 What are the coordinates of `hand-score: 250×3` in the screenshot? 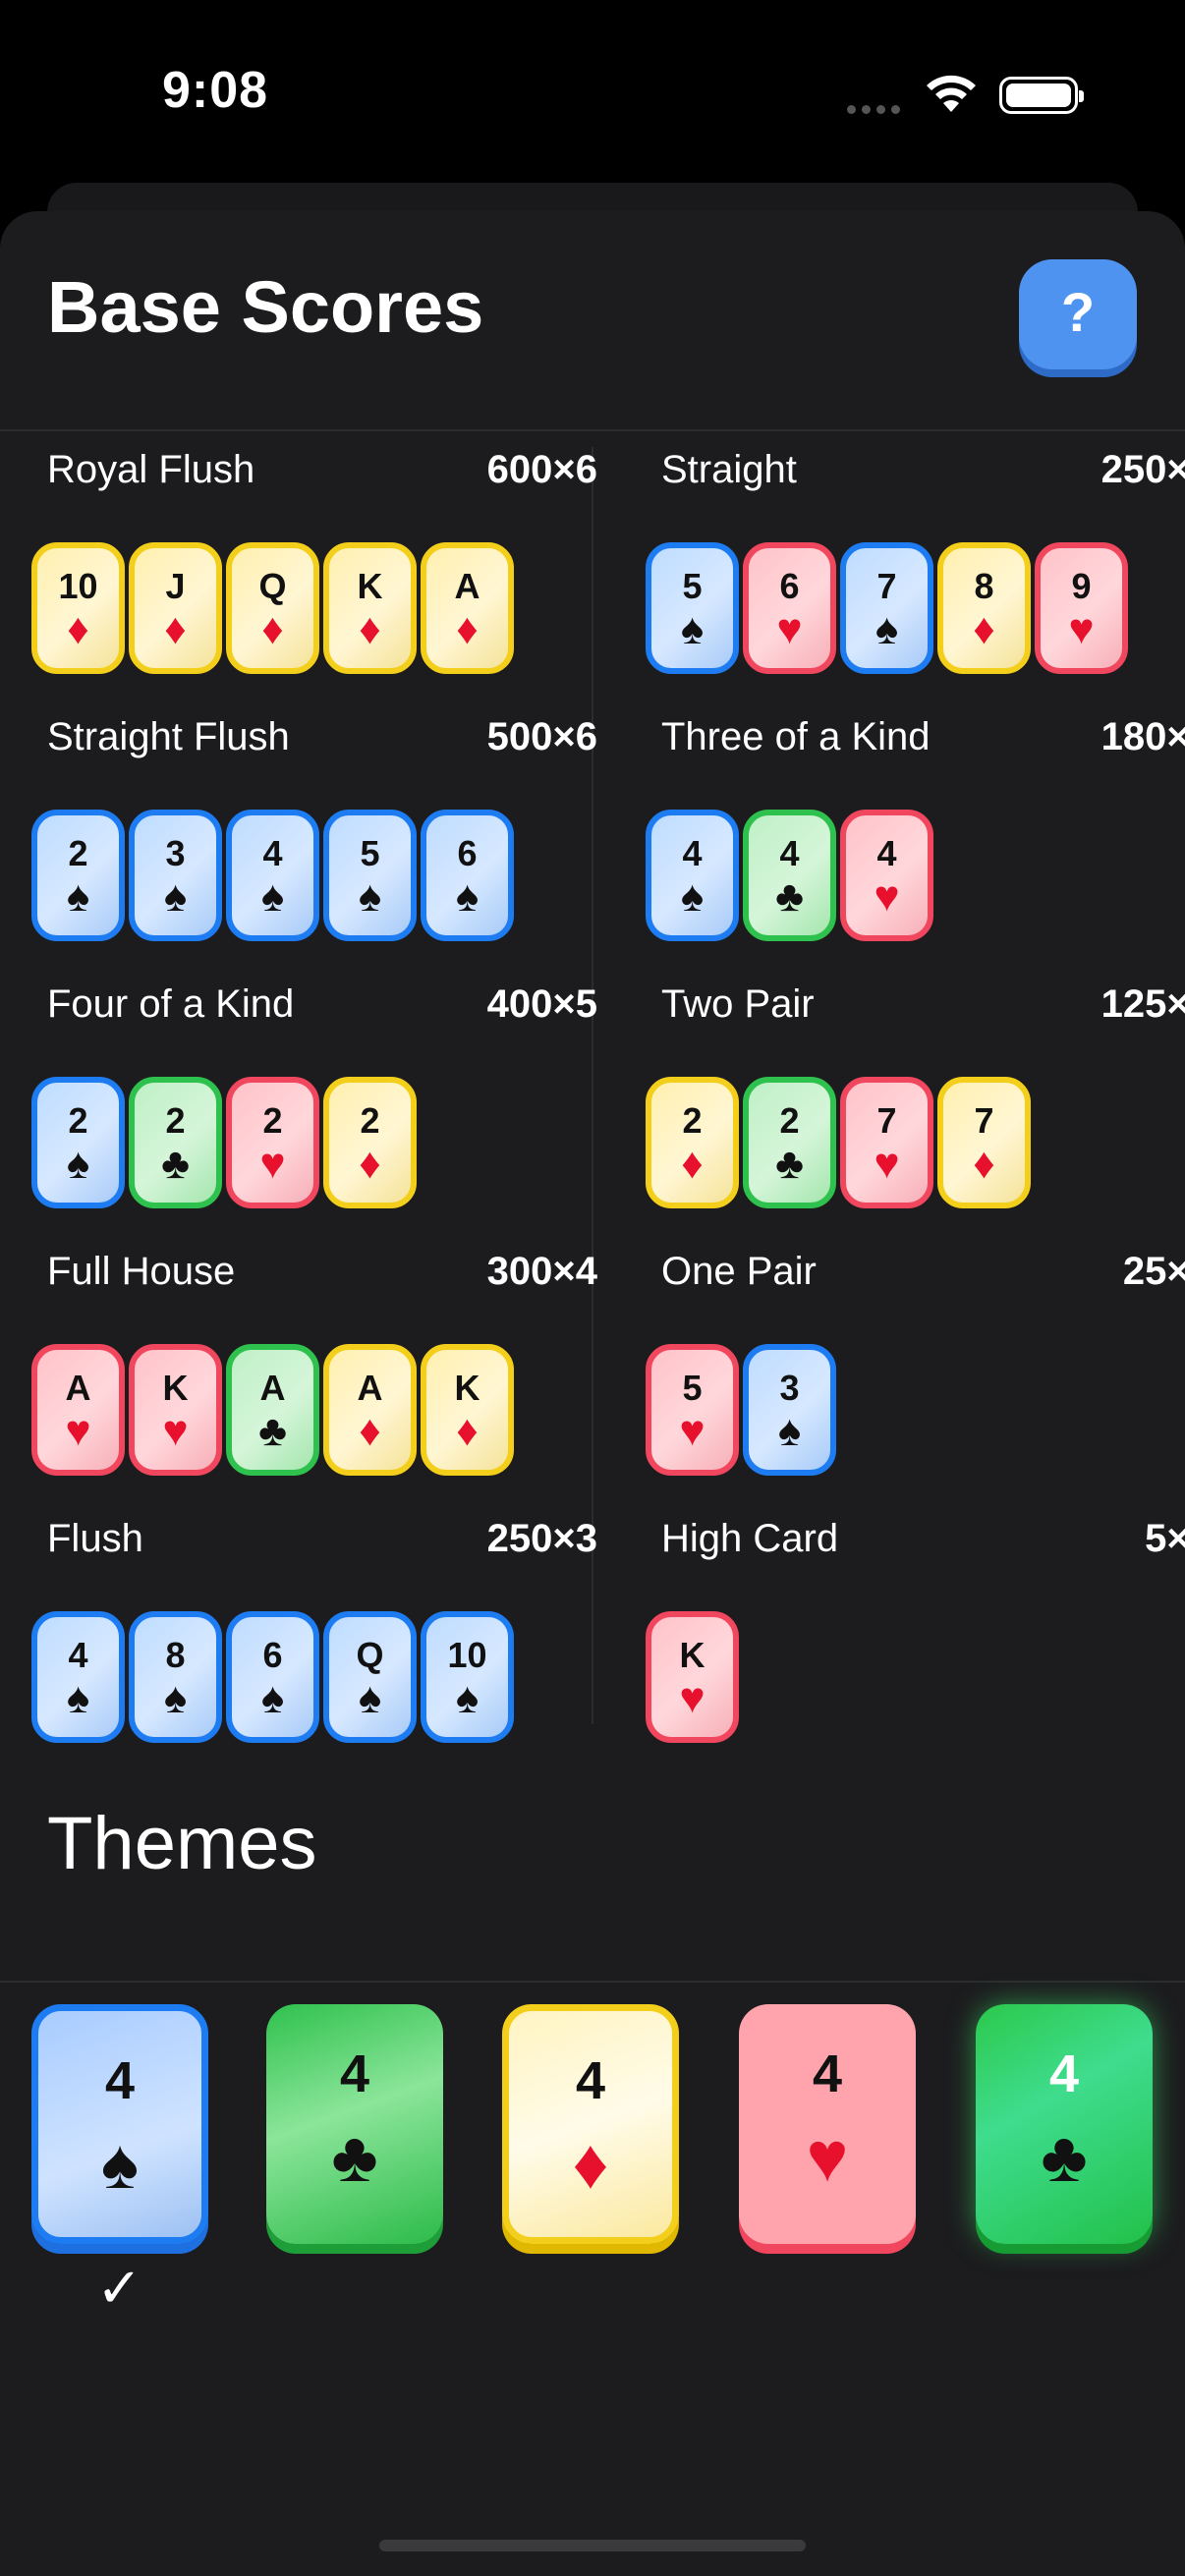 It's located at (1142, 469).